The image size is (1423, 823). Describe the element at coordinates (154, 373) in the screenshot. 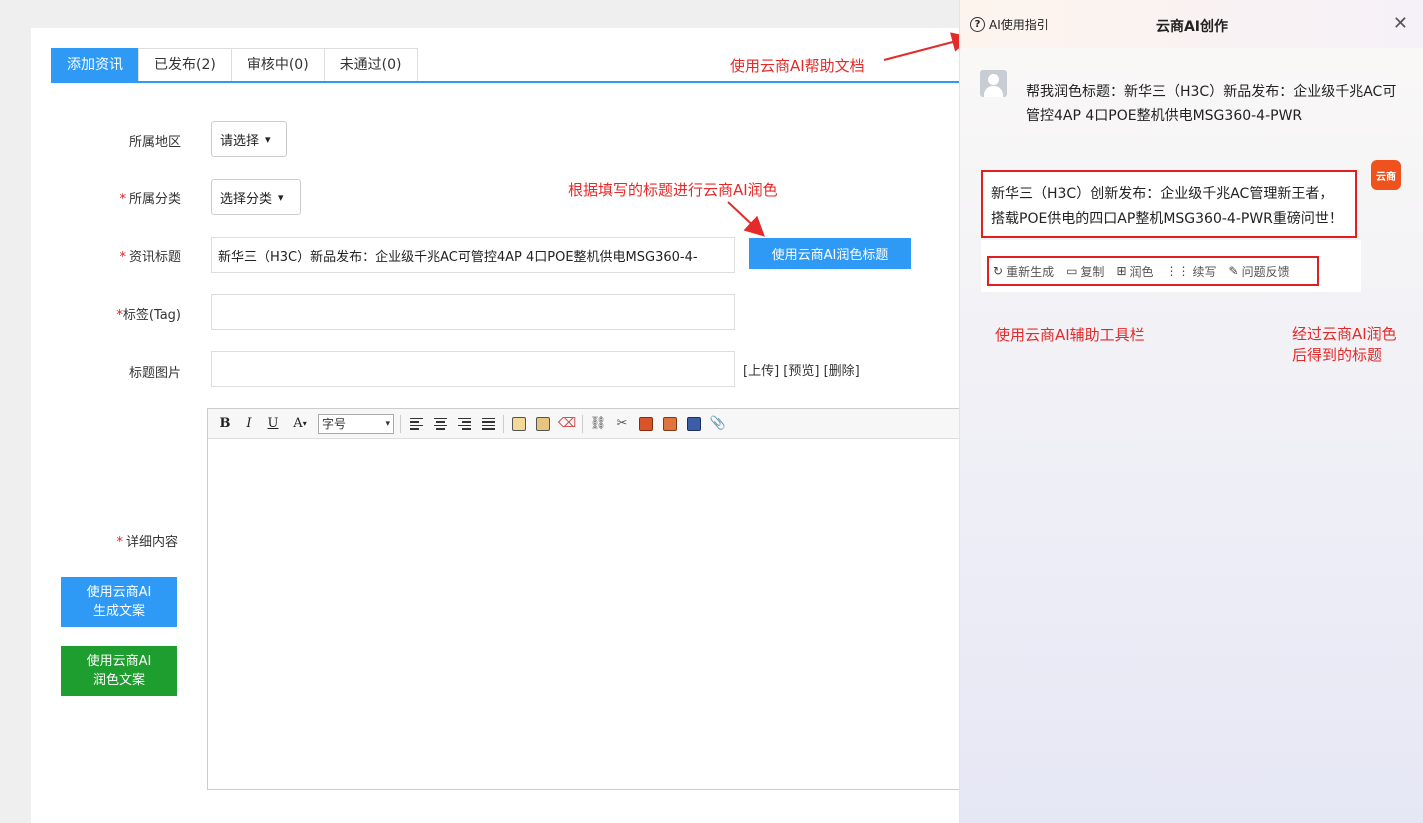

I see `image-label: 标题图片` at that location.